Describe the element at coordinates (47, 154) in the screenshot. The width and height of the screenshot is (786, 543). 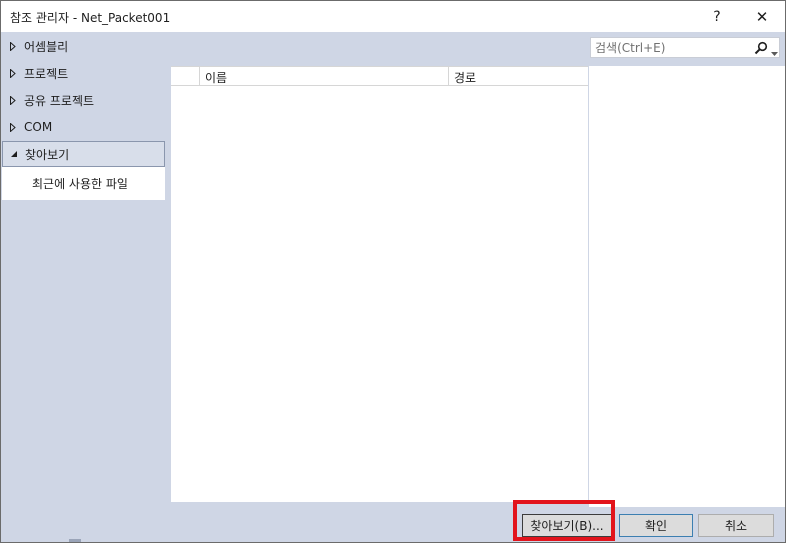
I see `sidebar-item-label: 찾아보기` at that location.